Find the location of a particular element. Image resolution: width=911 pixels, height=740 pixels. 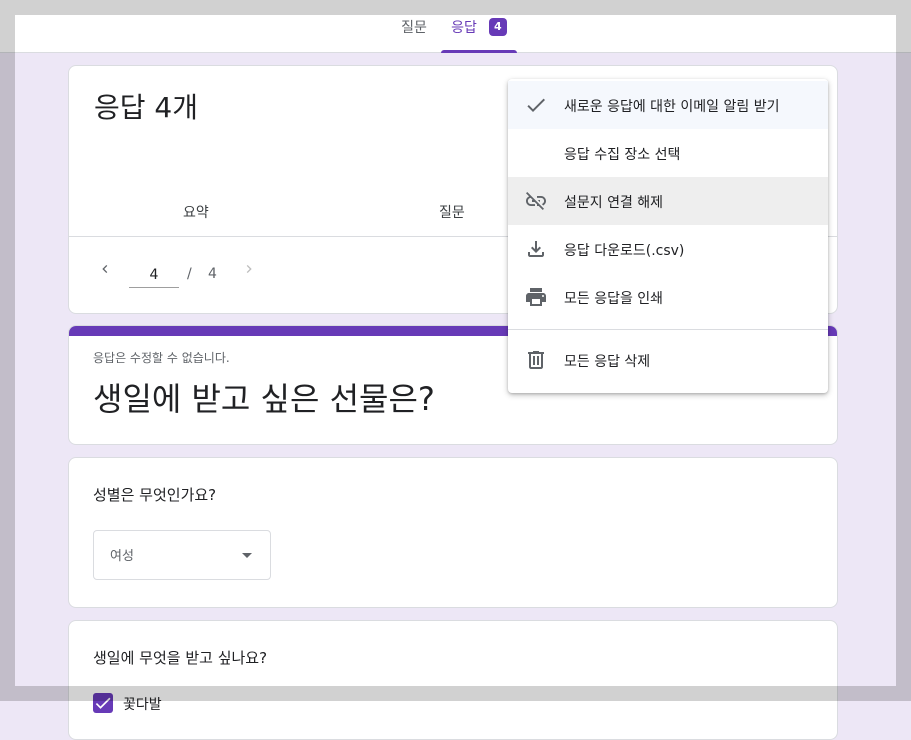

menu-item-print-all: 모든 응답을 인쇄 is located at coordinates (668, 297).